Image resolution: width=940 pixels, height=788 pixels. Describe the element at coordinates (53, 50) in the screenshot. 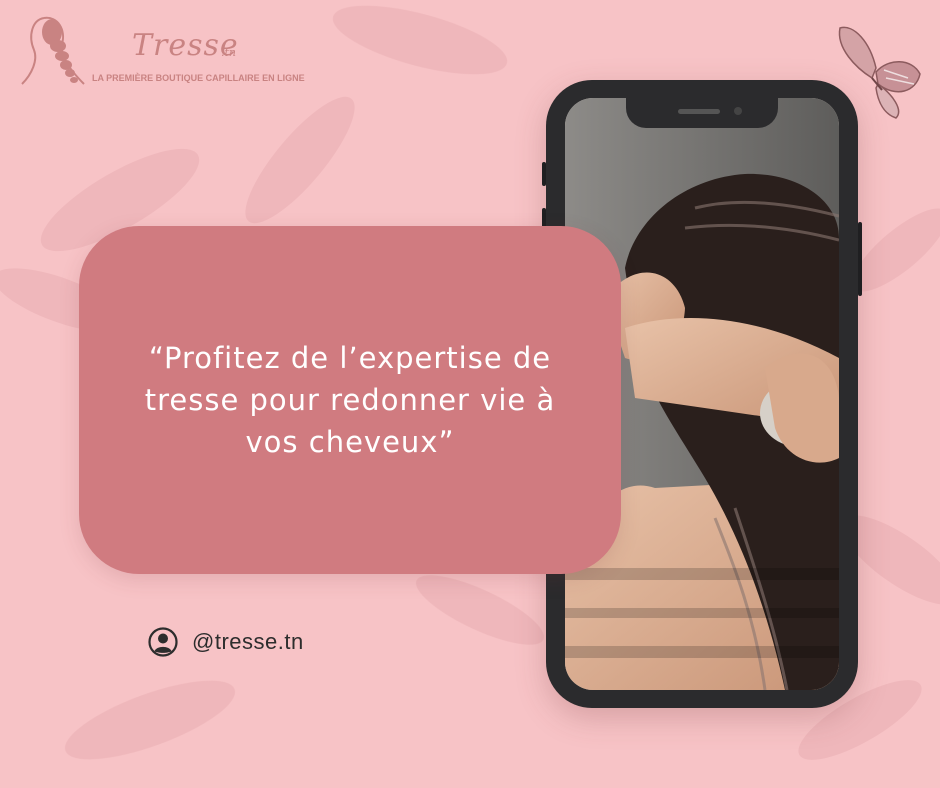

I see `braid-silhouette-icon` at that location.